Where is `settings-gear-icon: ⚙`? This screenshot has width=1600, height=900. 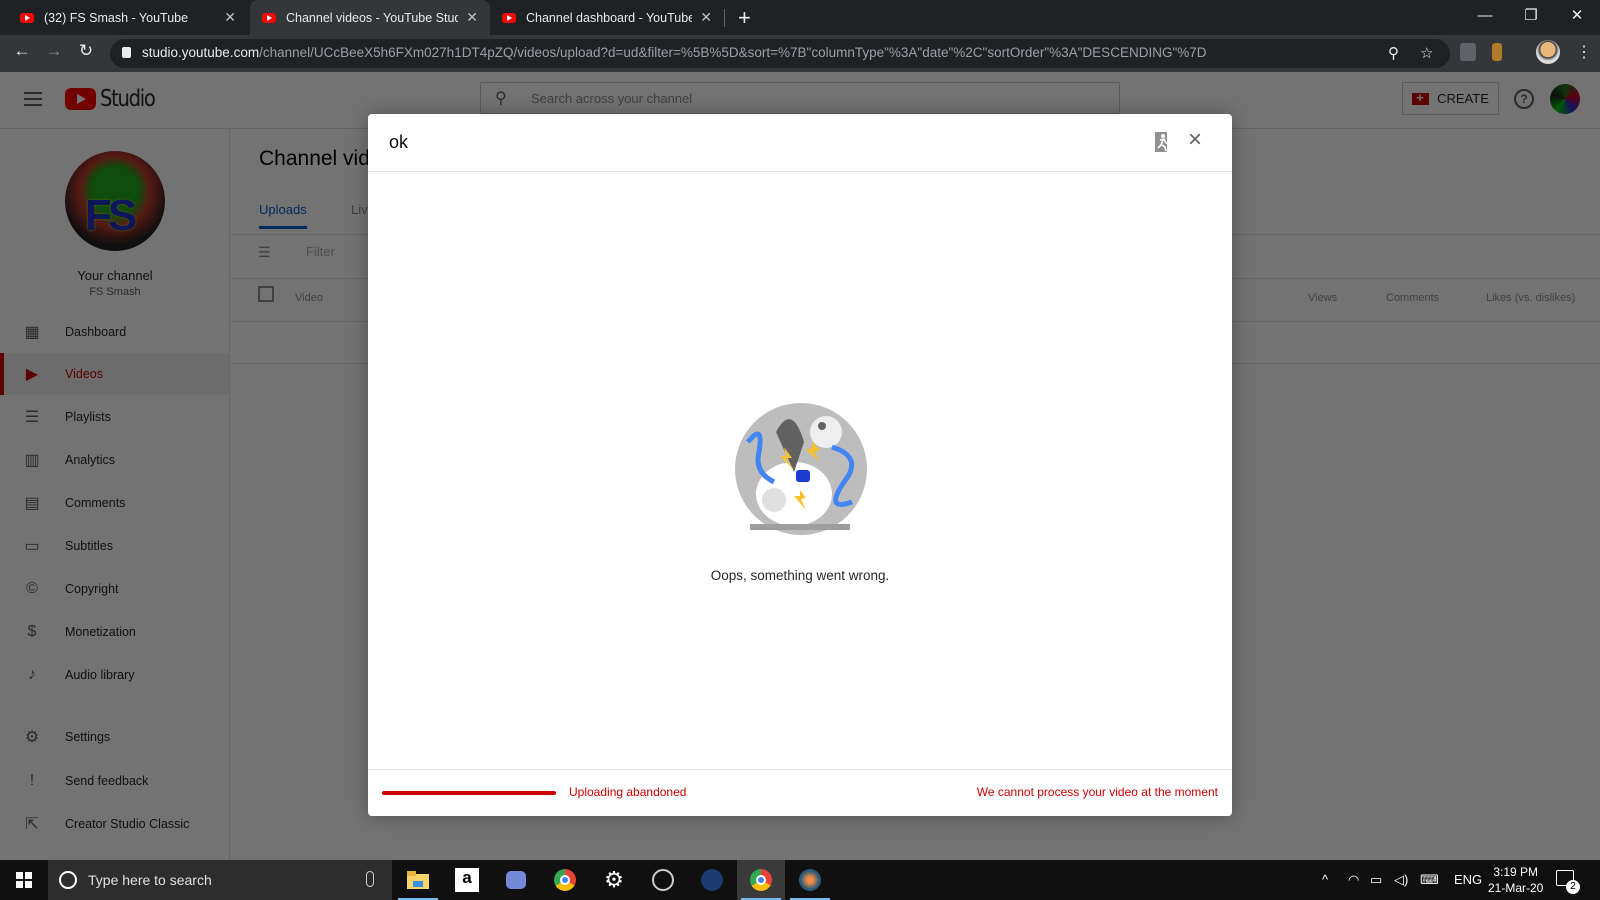
settings-gear-icon: ⚙ is located at coordinates (614, 880).